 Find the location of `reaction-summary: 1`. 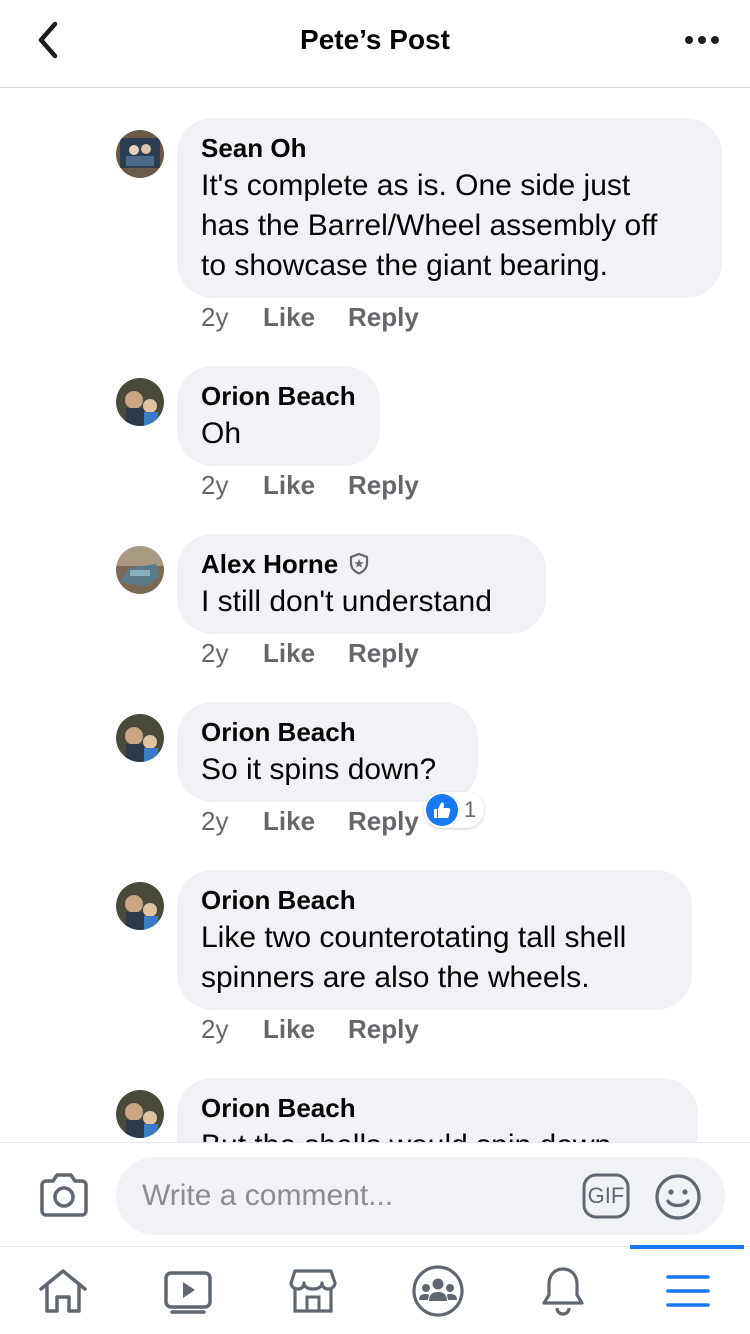

reaction-summary: 1 is located at coordinates (454, 810).